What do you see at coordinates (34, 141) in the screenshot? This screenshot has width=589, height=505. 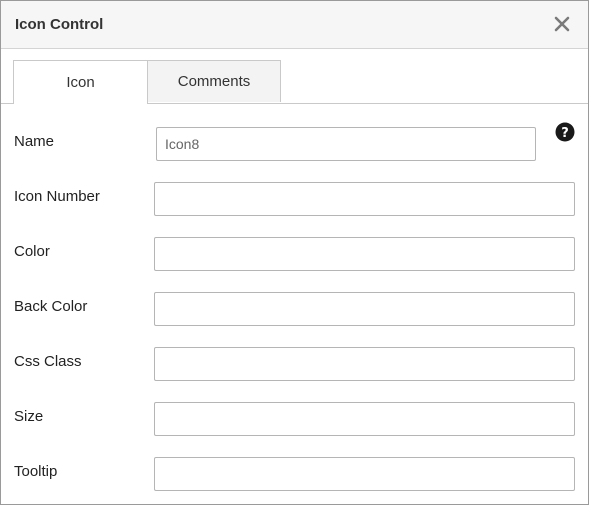 I see `name-label: Name` at bounding box center [34, 141].